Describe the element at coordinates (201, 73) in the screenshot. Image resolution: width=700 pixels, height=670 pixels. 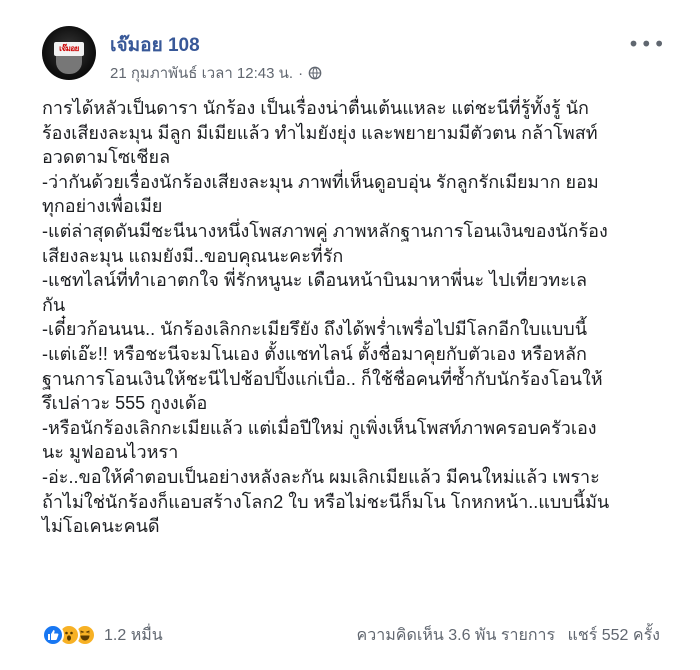
I see `post-timestamp: 21 กุมภาพันธ์ เวลา 12:43 น.` at that location.